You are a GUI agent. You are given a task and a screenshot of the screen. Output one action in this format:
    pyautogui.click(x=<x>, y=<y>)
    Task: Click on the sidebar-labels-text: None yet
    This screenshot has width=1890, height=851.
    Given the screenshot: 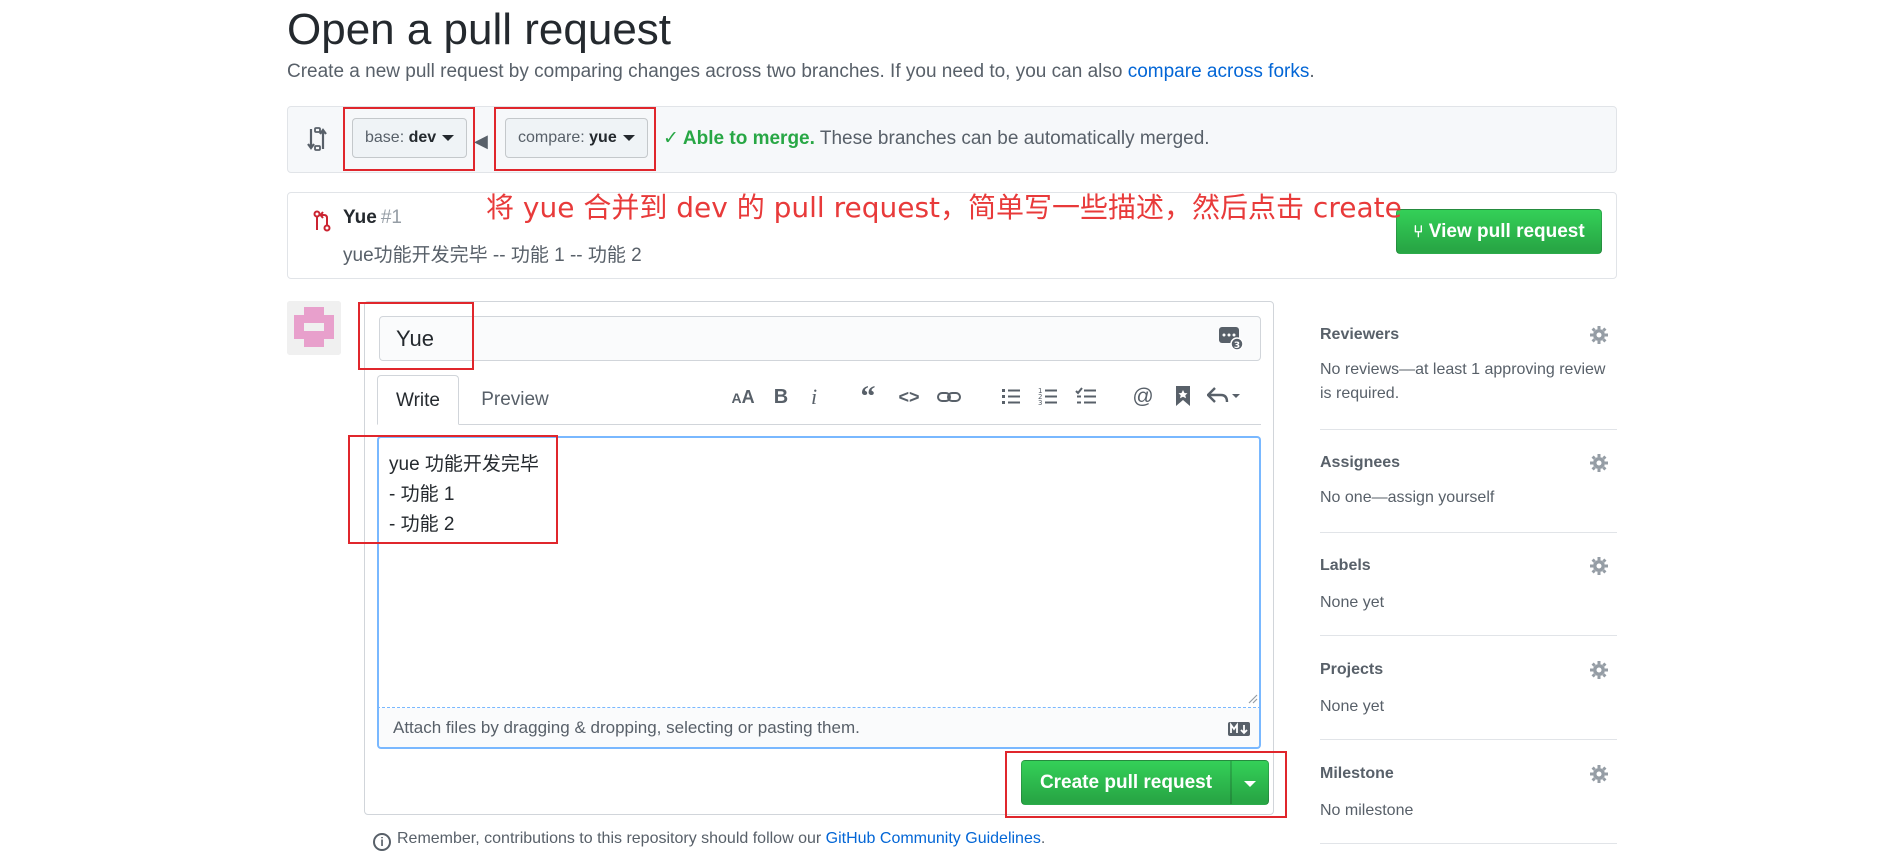 What is the action you would take?
    pyautogui.click(x=1352, y=602)
    